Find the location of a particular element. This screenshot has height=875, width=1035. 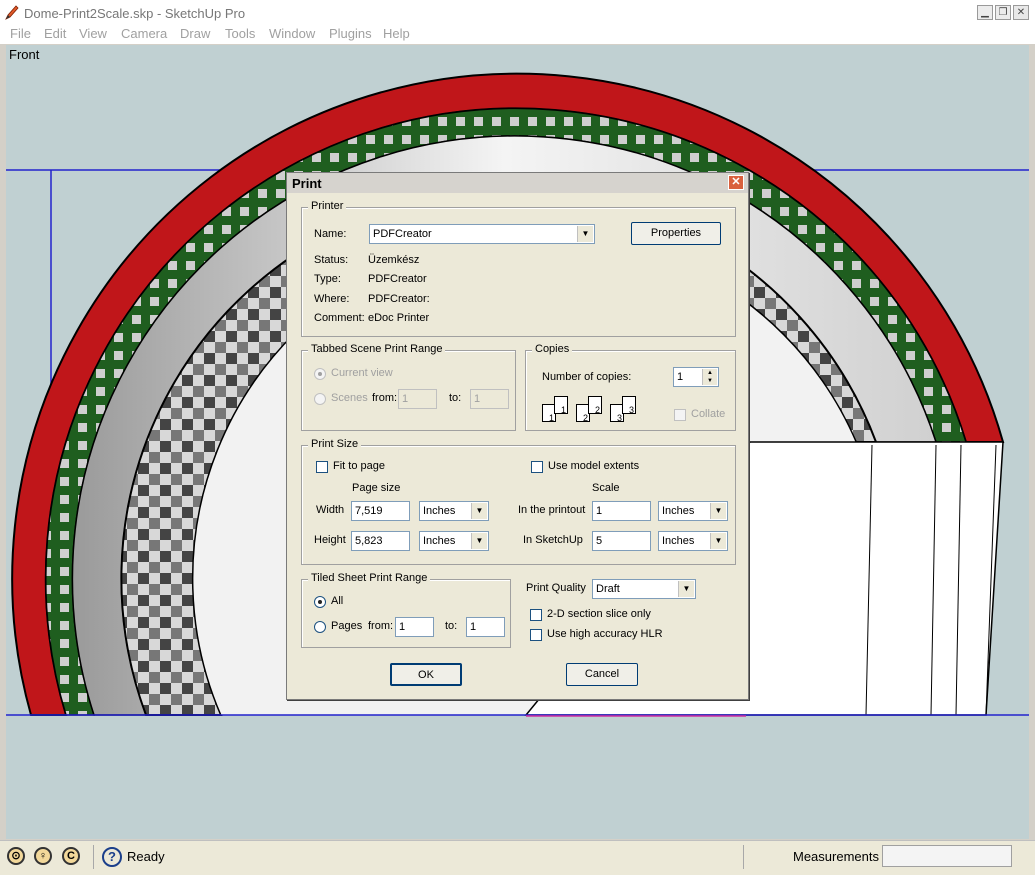

status-bar: ⊙ ♀ C ? Ready Measurements is located at coordinates (517, 857).